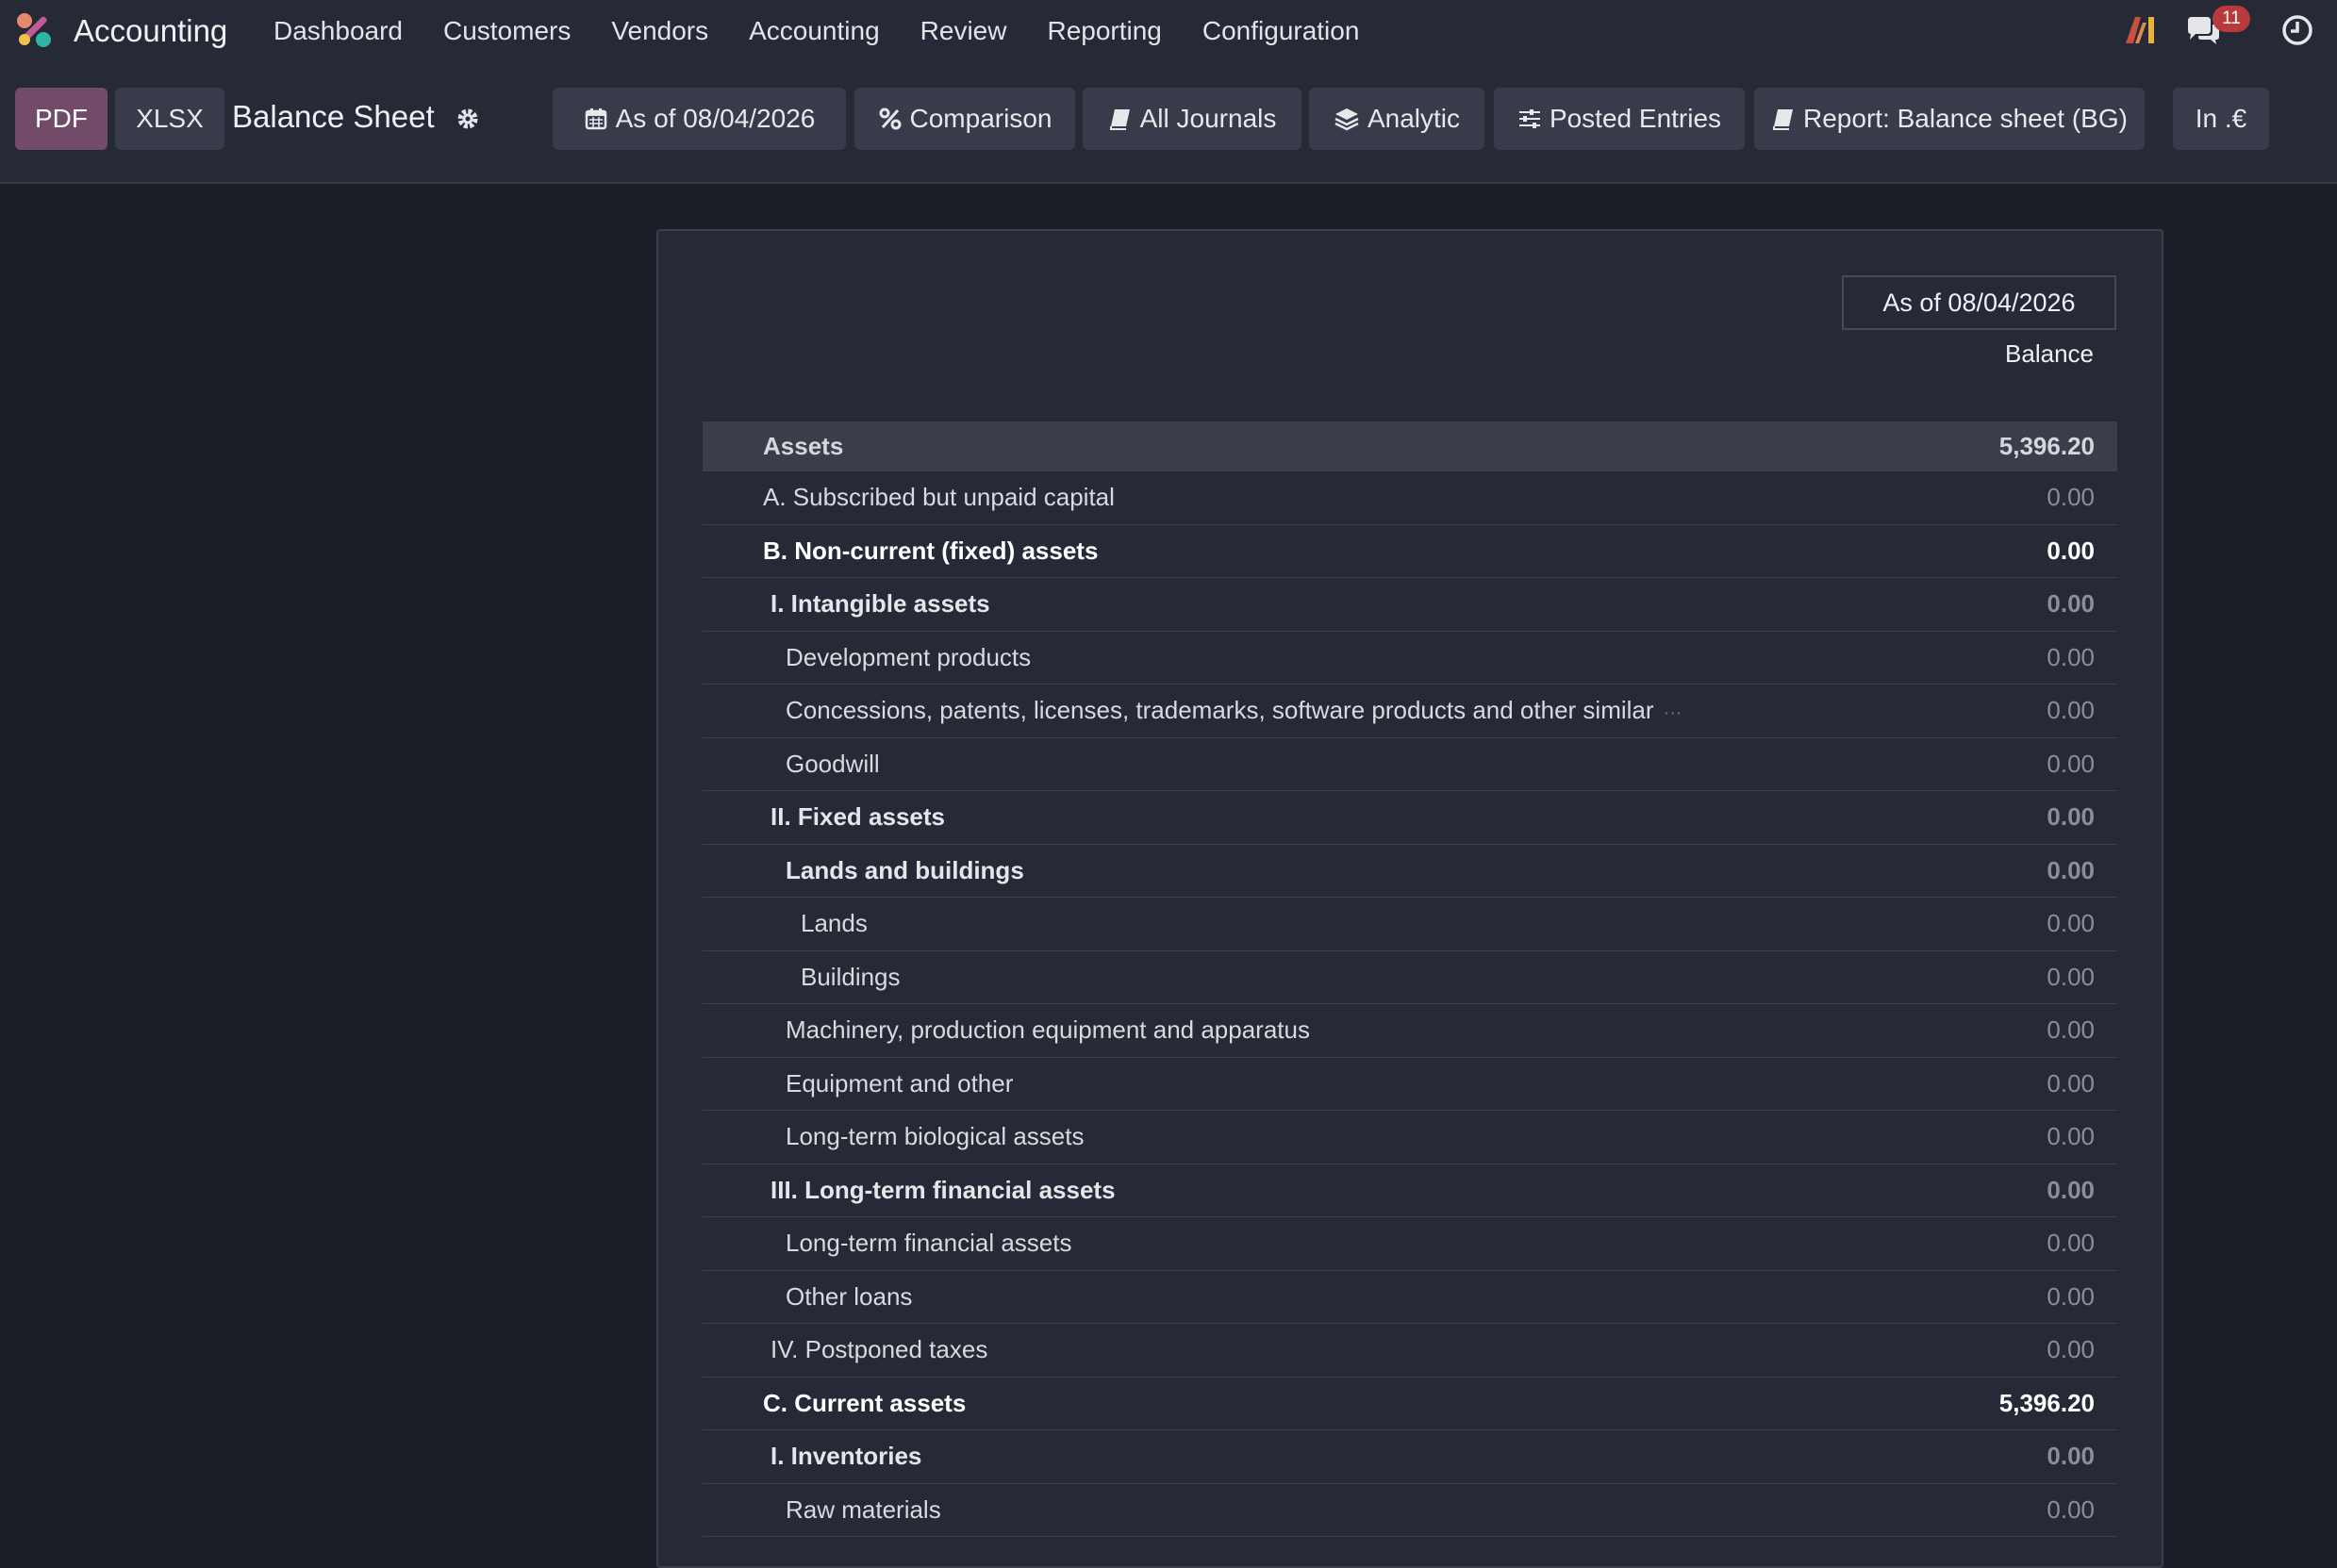 The height and width of the screenshot is (1568, 2337). I want to click on pdf-button: PDF, so click(61, 119).